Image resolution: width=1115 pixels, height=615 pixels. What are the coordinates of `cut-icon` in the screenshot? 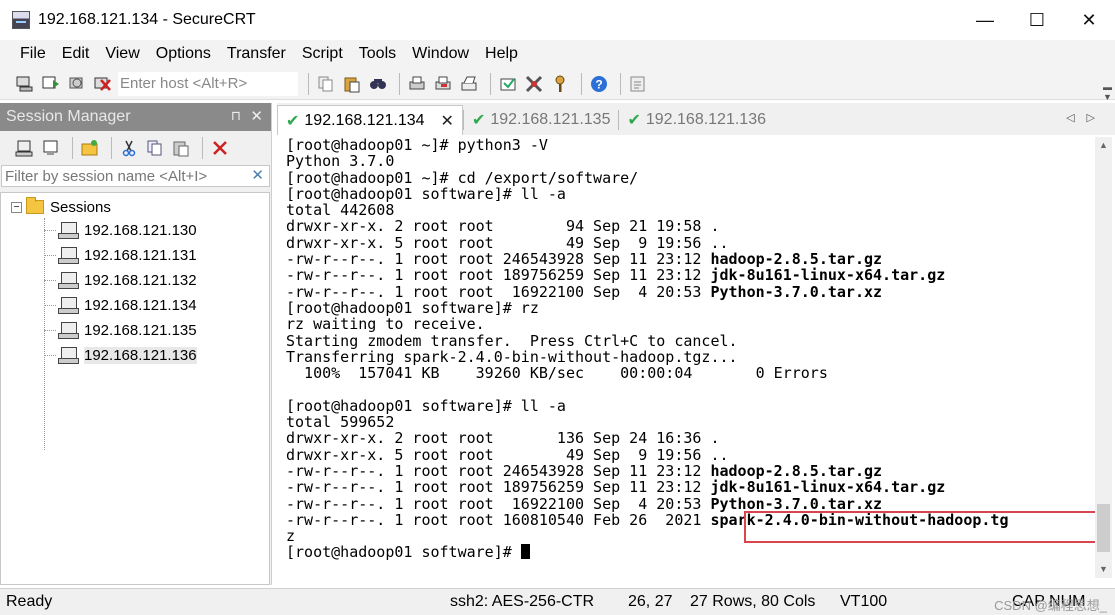 It's located at (129, 148).